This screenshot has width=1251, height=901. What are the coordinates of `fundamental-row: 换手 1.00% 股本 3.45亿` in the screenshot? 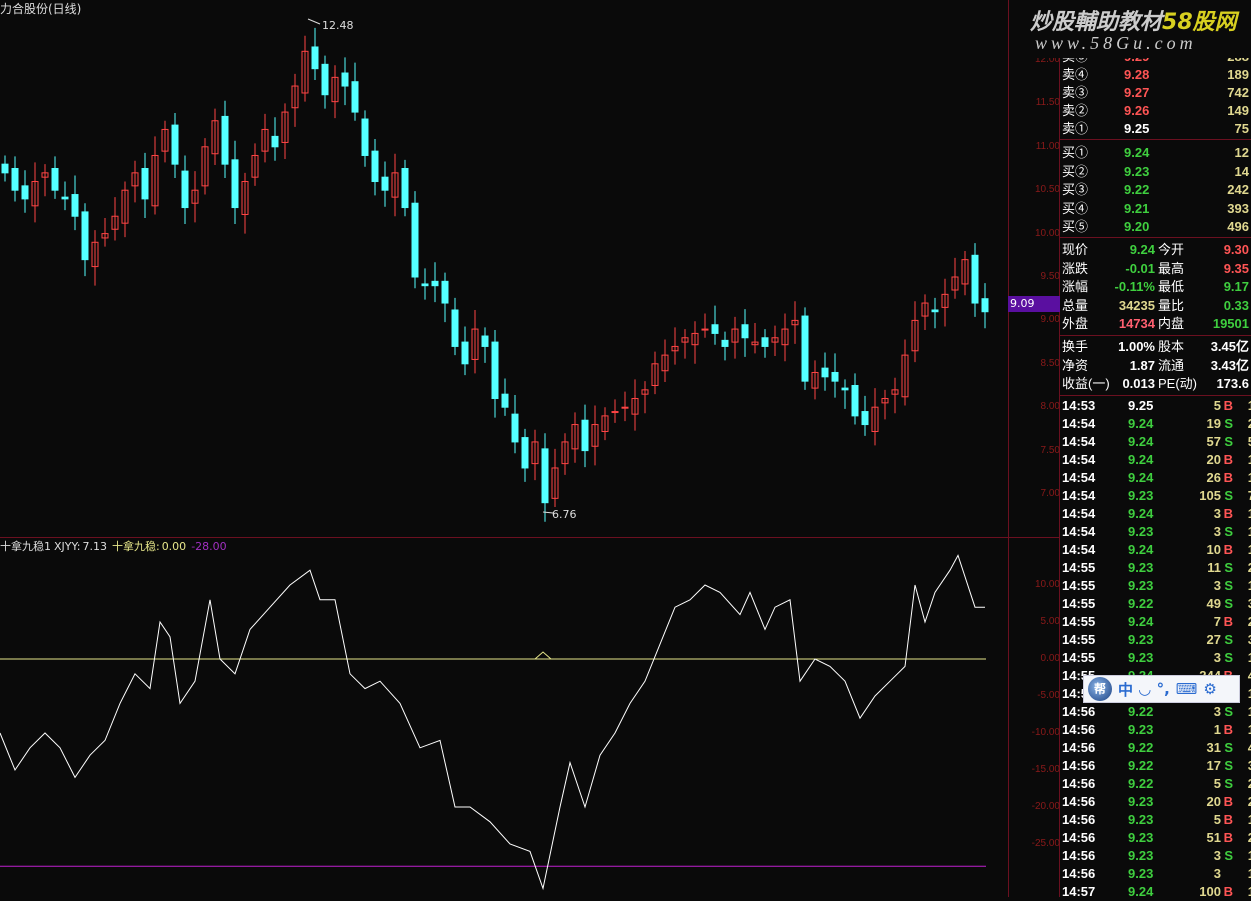 It's located at (1155, 347).